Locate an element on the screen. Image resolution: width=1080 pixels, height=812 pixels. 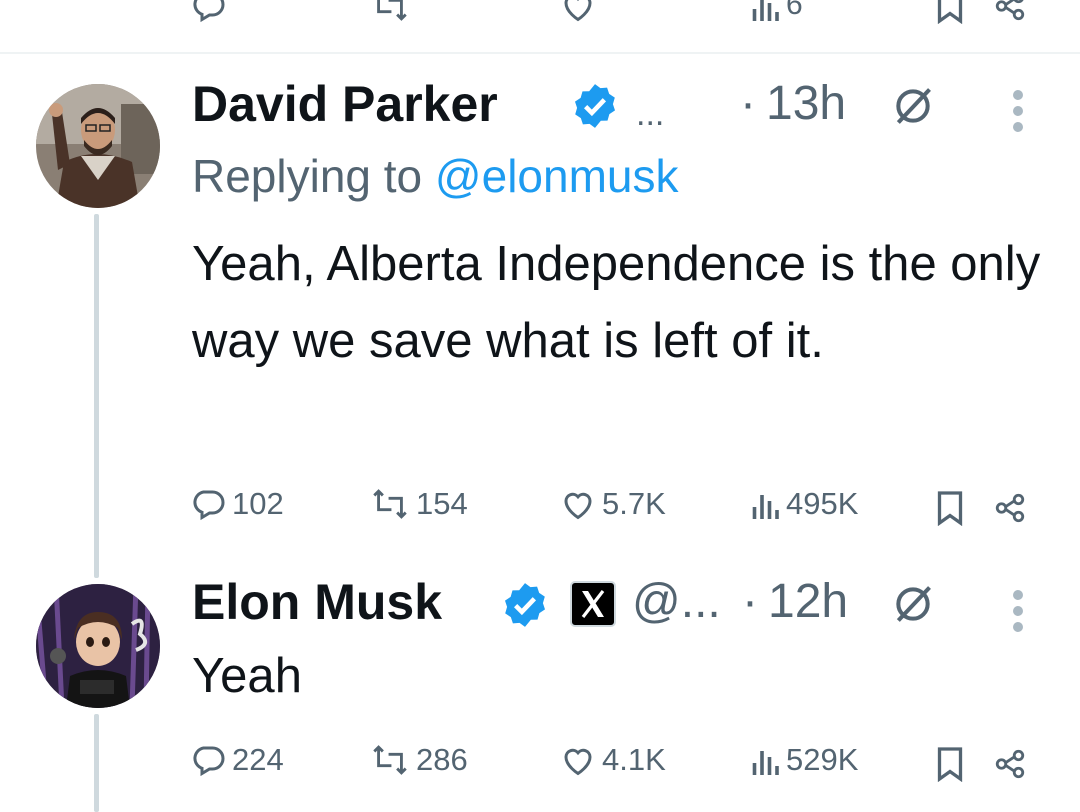
tweet-time: 13h is located at coordinates (806, 104).